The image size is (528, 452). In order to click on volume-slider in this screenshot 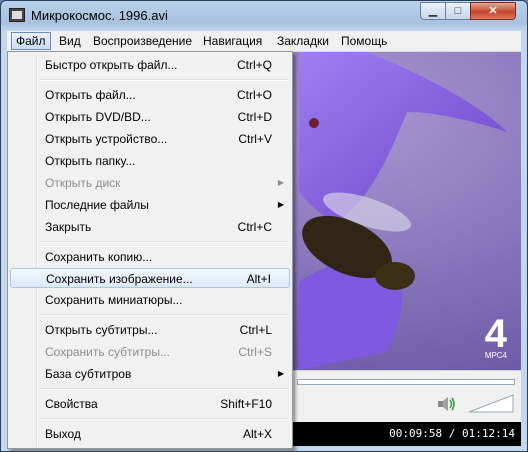, I will do `click(491, 403)`.